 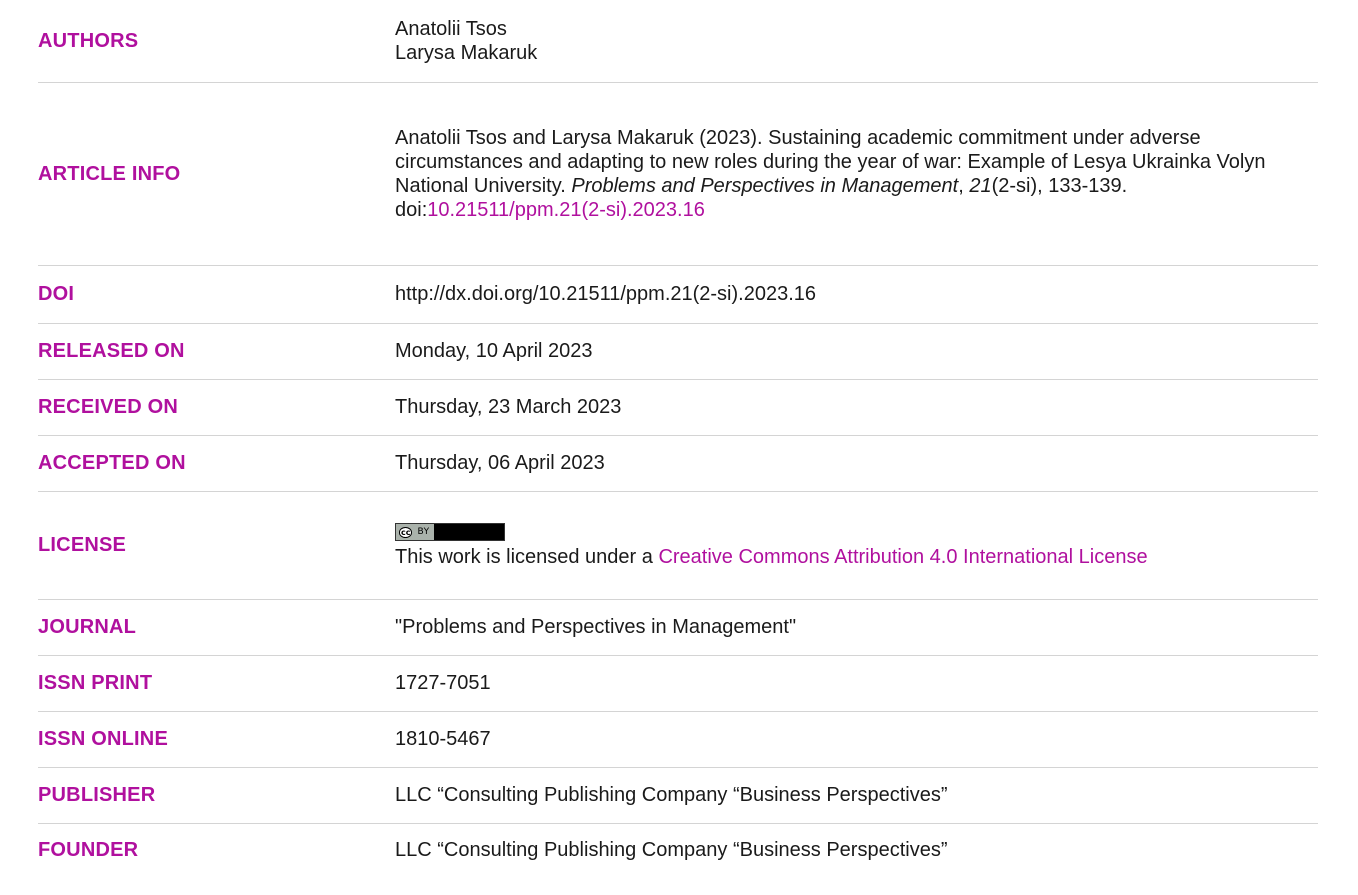 I want to click on row-issn-print: ISSN PRINT 1727-7051, so click(x=678, y=683).